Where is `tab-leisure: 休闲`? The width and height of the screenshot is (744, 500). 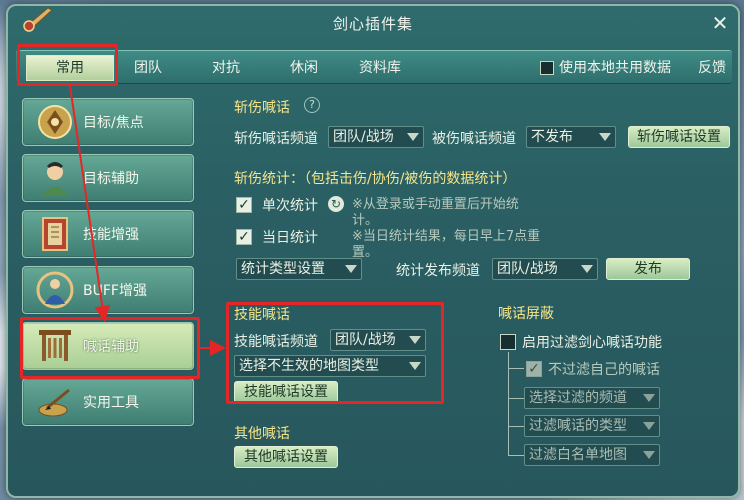
tab-leisure: 休闲 is located at coordinates (304, 68).